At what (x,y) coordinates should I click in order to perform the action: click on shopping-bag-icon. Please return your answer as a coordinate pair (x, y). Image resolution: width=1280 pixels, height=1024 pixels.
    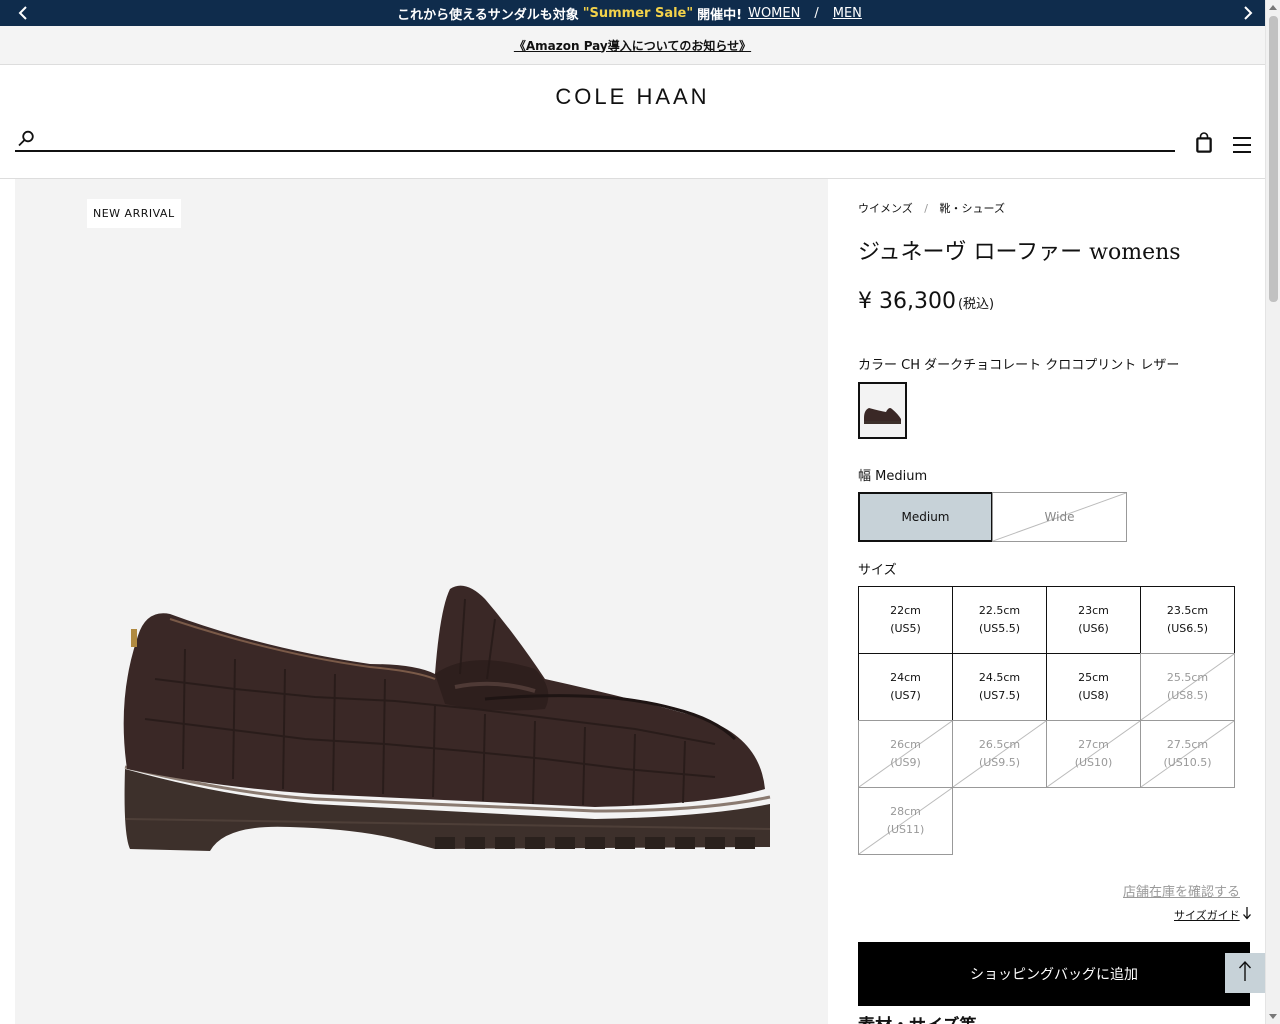
    Looking at the image, I should click on (1204, 143).